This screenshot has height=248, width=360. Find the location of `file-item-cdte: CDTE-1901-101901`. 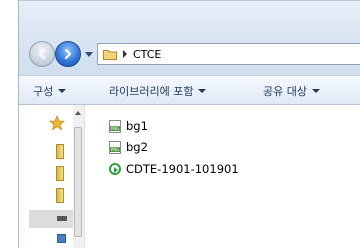

file-item-cdte: CDTE-1901-101901 is located at coordinates (174, 169).